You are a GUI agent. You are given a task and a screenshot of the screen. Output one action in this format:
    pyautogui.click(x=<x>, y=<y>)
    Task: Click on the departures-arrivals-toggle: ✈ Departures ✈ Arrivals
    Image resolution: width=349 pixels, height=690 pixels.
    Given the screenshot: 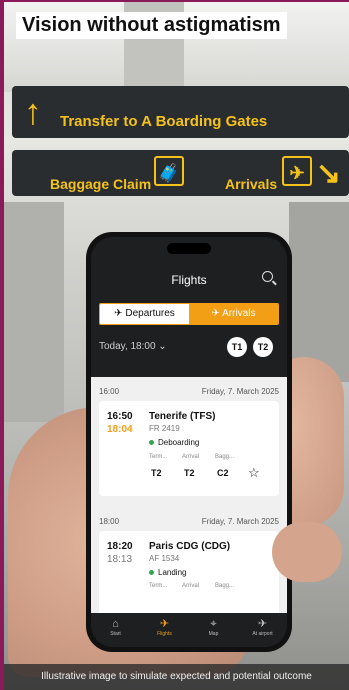 What is the action you would take?
    pyautogui.click(x=189, y=314)
    